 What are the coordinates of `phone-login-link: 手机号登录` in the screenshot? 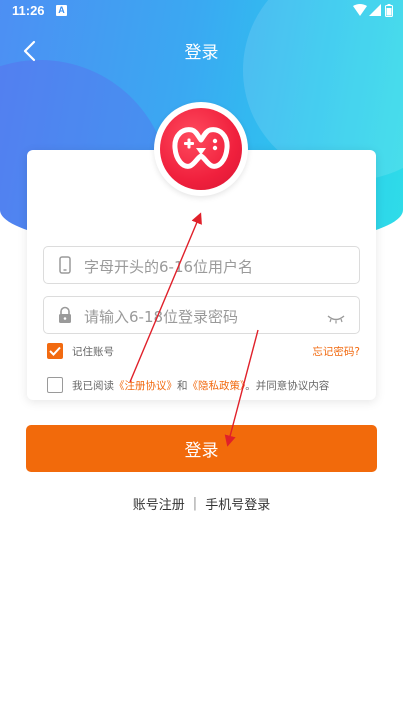 It's located at (237, 503).